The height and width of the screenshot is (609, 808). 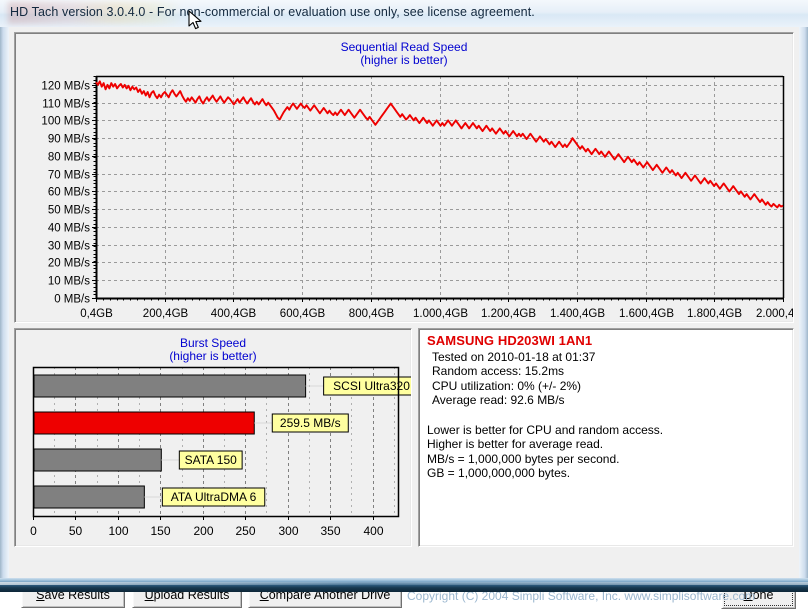 I want to click on svg-text: 100, so click(x=118, y=531).